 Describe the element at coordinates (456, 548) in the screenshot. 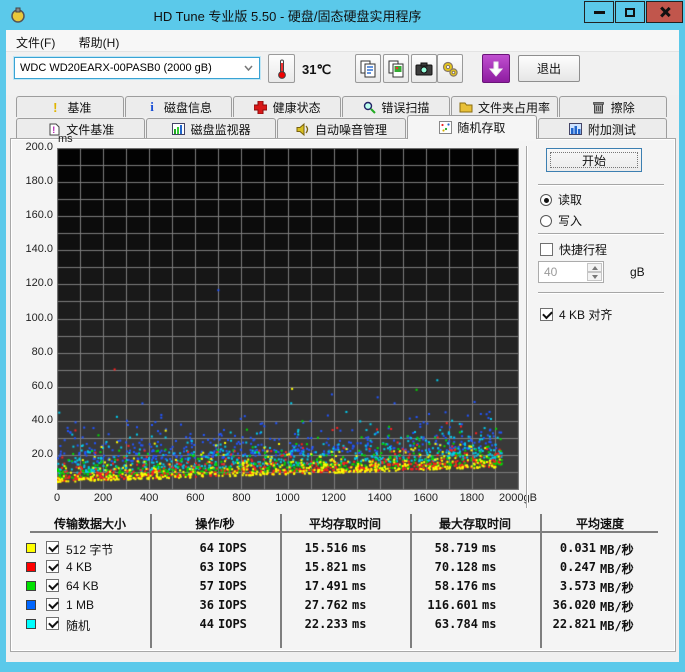

I see `value-max: 58.719` at that location.